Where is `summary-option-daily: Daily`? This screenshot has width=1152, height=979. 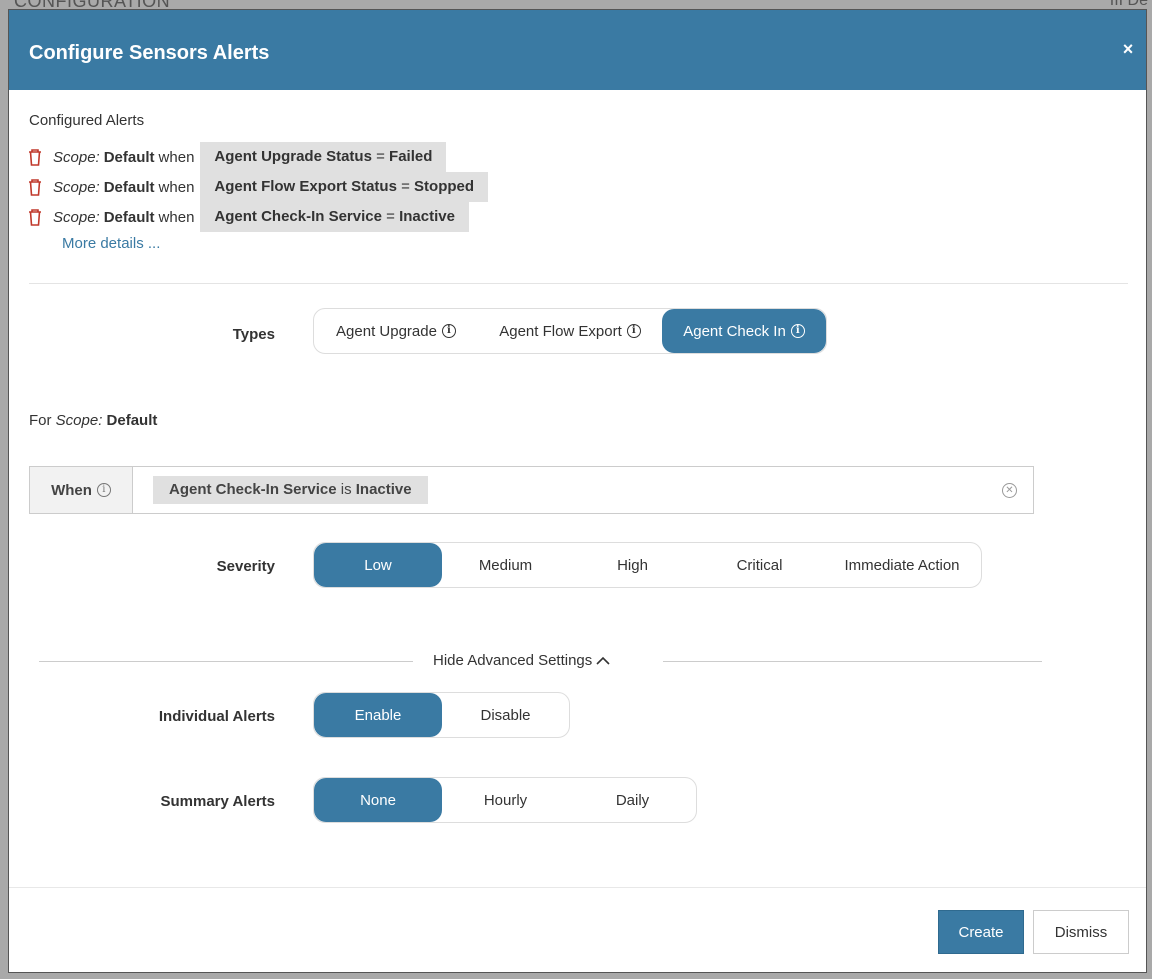
summary-option-daily: Daily is located at coordinates (632, 800).